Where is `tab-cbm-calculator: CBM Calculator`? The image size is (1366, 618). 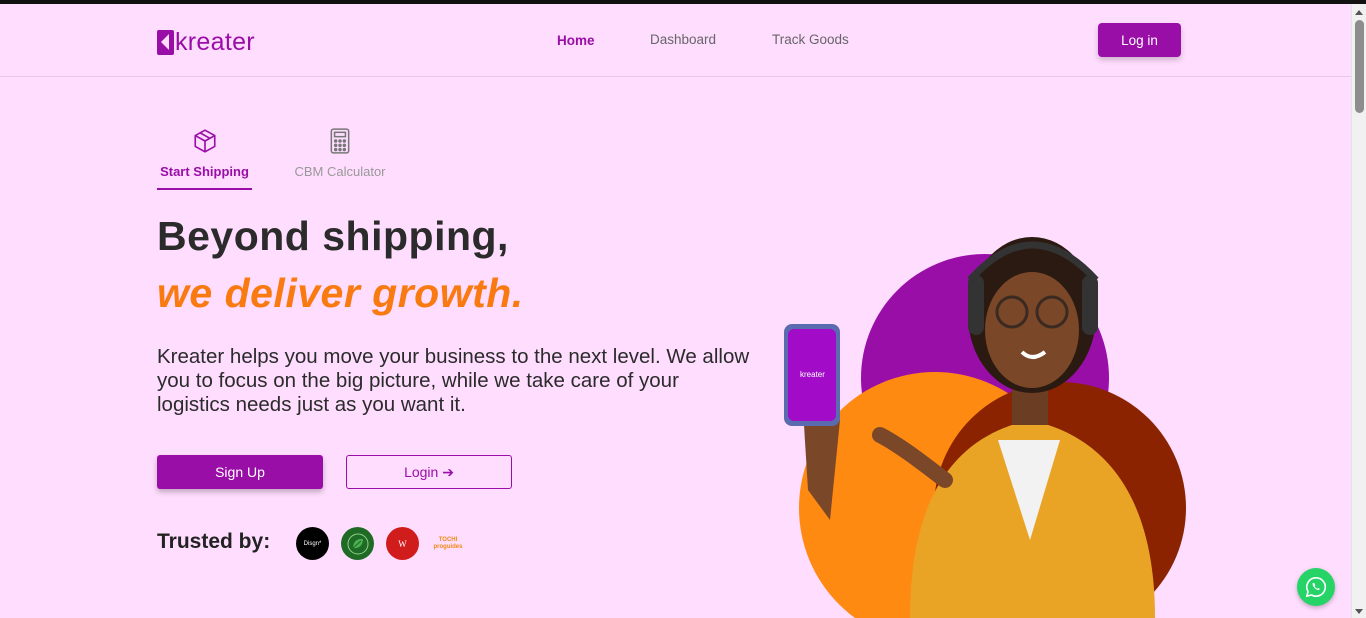
tab-cbm-calculator: CBM Calculator is located at coordinates (340, 153).